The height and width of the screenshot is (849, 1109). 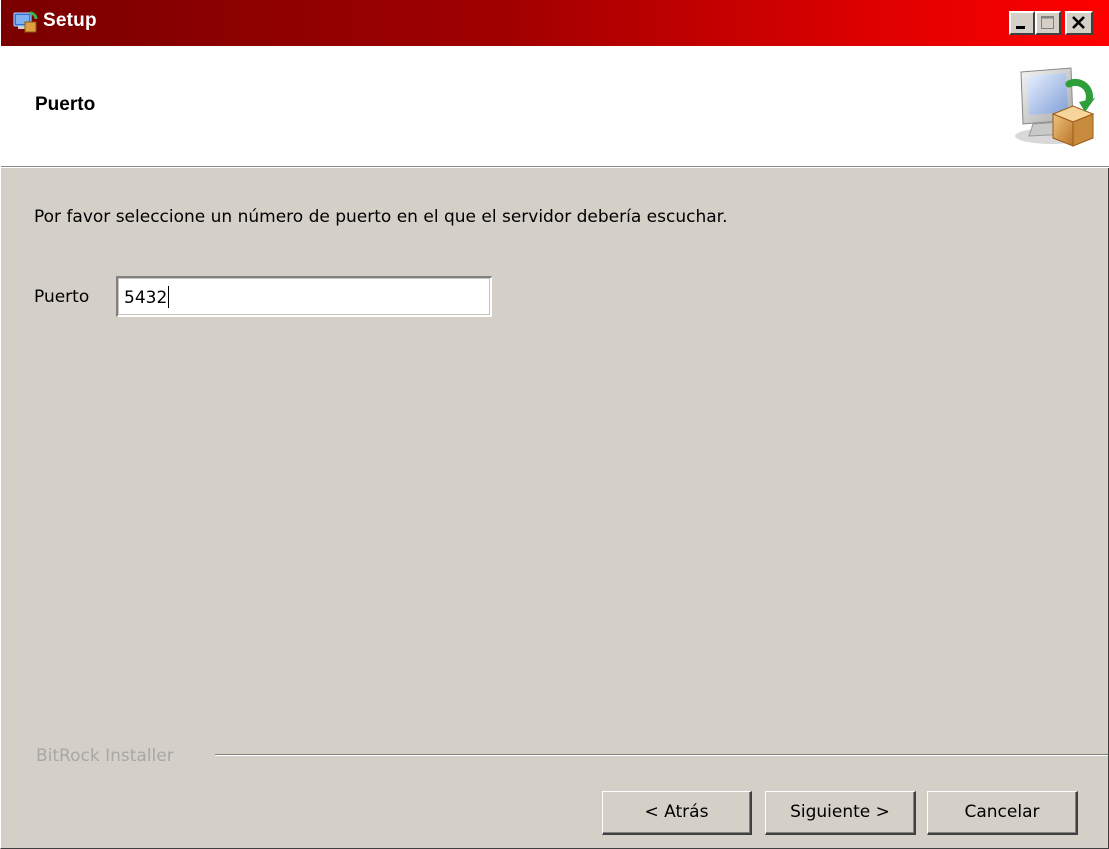 What do you see at coordinates (661, 755) in the screenshot?
I see `footer-divider` at bounding box center [661, 755].